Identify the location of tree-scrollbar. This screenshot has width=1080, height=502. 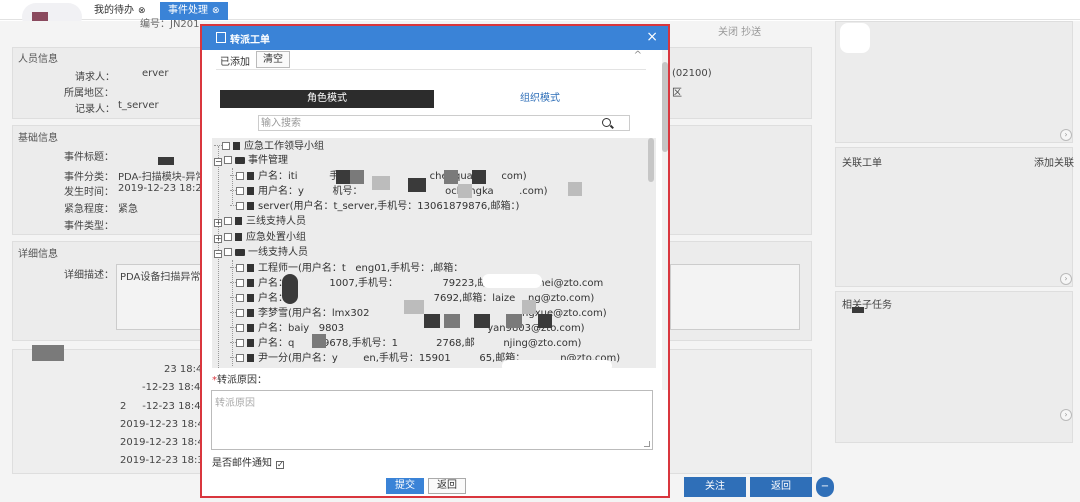
(651, 160).